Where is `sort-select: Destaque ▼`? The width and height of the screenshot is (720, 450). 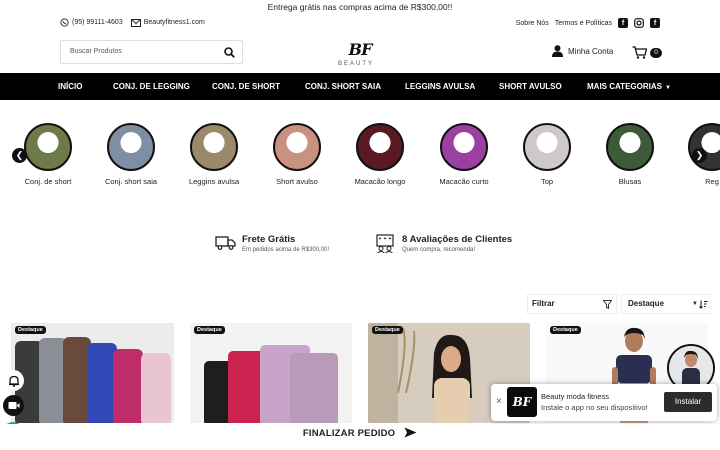
sort-select: Destaque ▼ is located at coordinates (666, 304).